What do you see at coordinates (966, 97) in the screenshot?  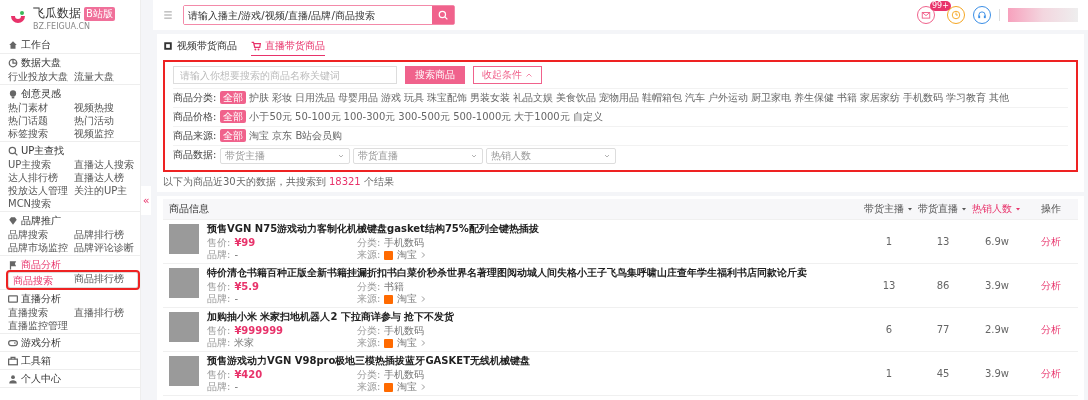 I see `filter-option: 学习教育` at bounding box center [966, 97].